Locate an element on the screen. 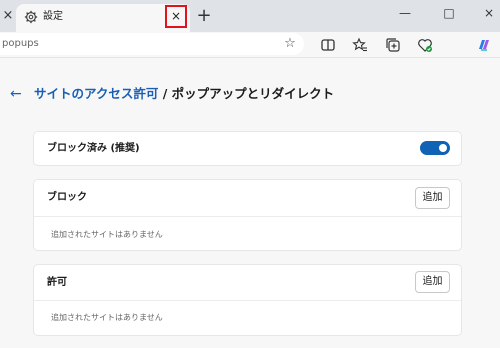 The image size is (500, 348). toolbar: popups ☆ is located at coordinates (250, 45).